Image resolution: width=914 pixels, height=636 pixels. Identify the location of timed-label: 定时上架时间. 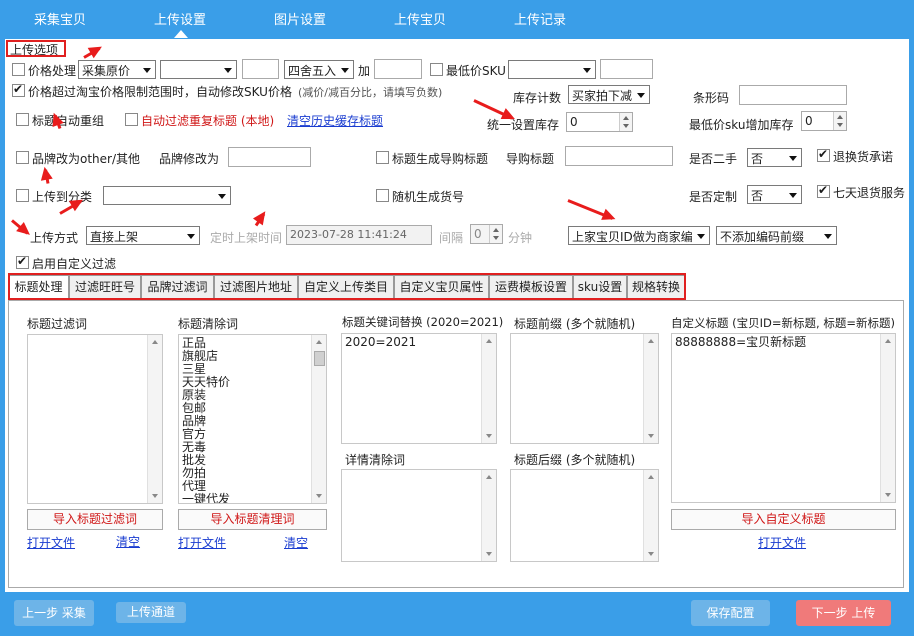
(246, 238).